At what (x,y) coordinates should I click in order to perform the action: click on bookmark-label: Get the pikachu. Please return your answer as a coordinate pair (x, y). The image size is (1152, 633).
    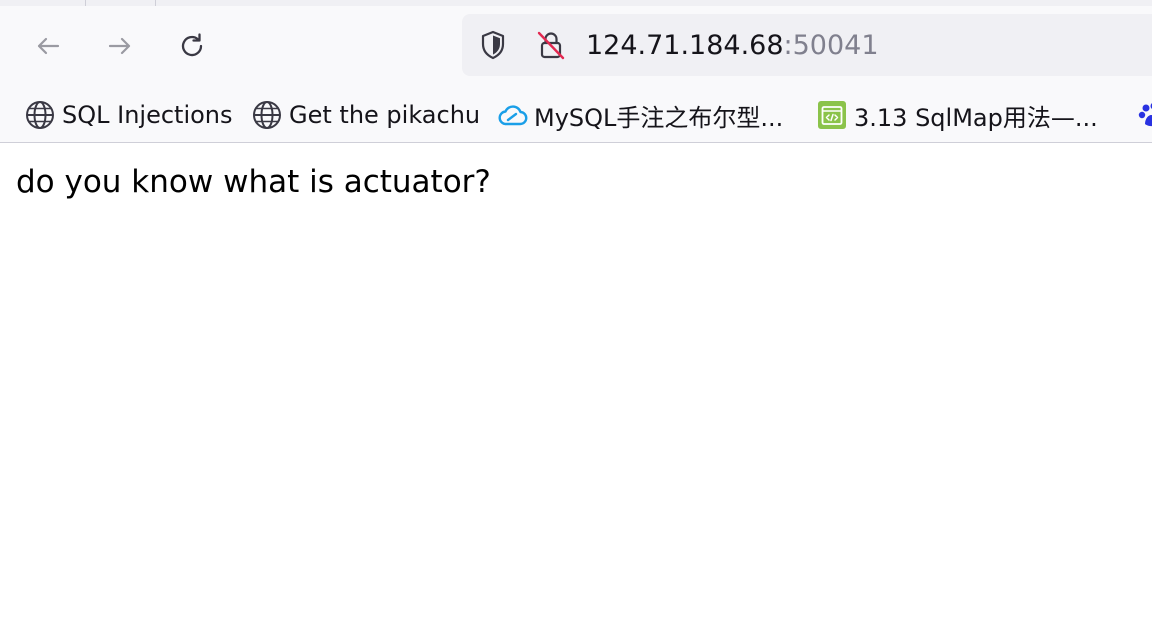
    Looking at the image, I should click on (385, 115).